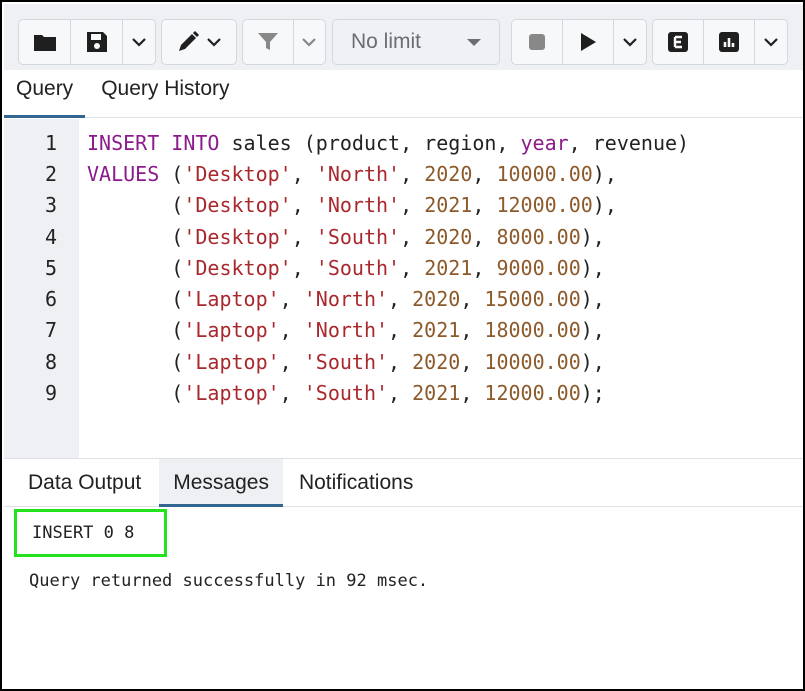 The image size is (805, 691). Describe the element at coordinates (544, 205) in the screenshot. I see `code-token: 12000.00` at that location.